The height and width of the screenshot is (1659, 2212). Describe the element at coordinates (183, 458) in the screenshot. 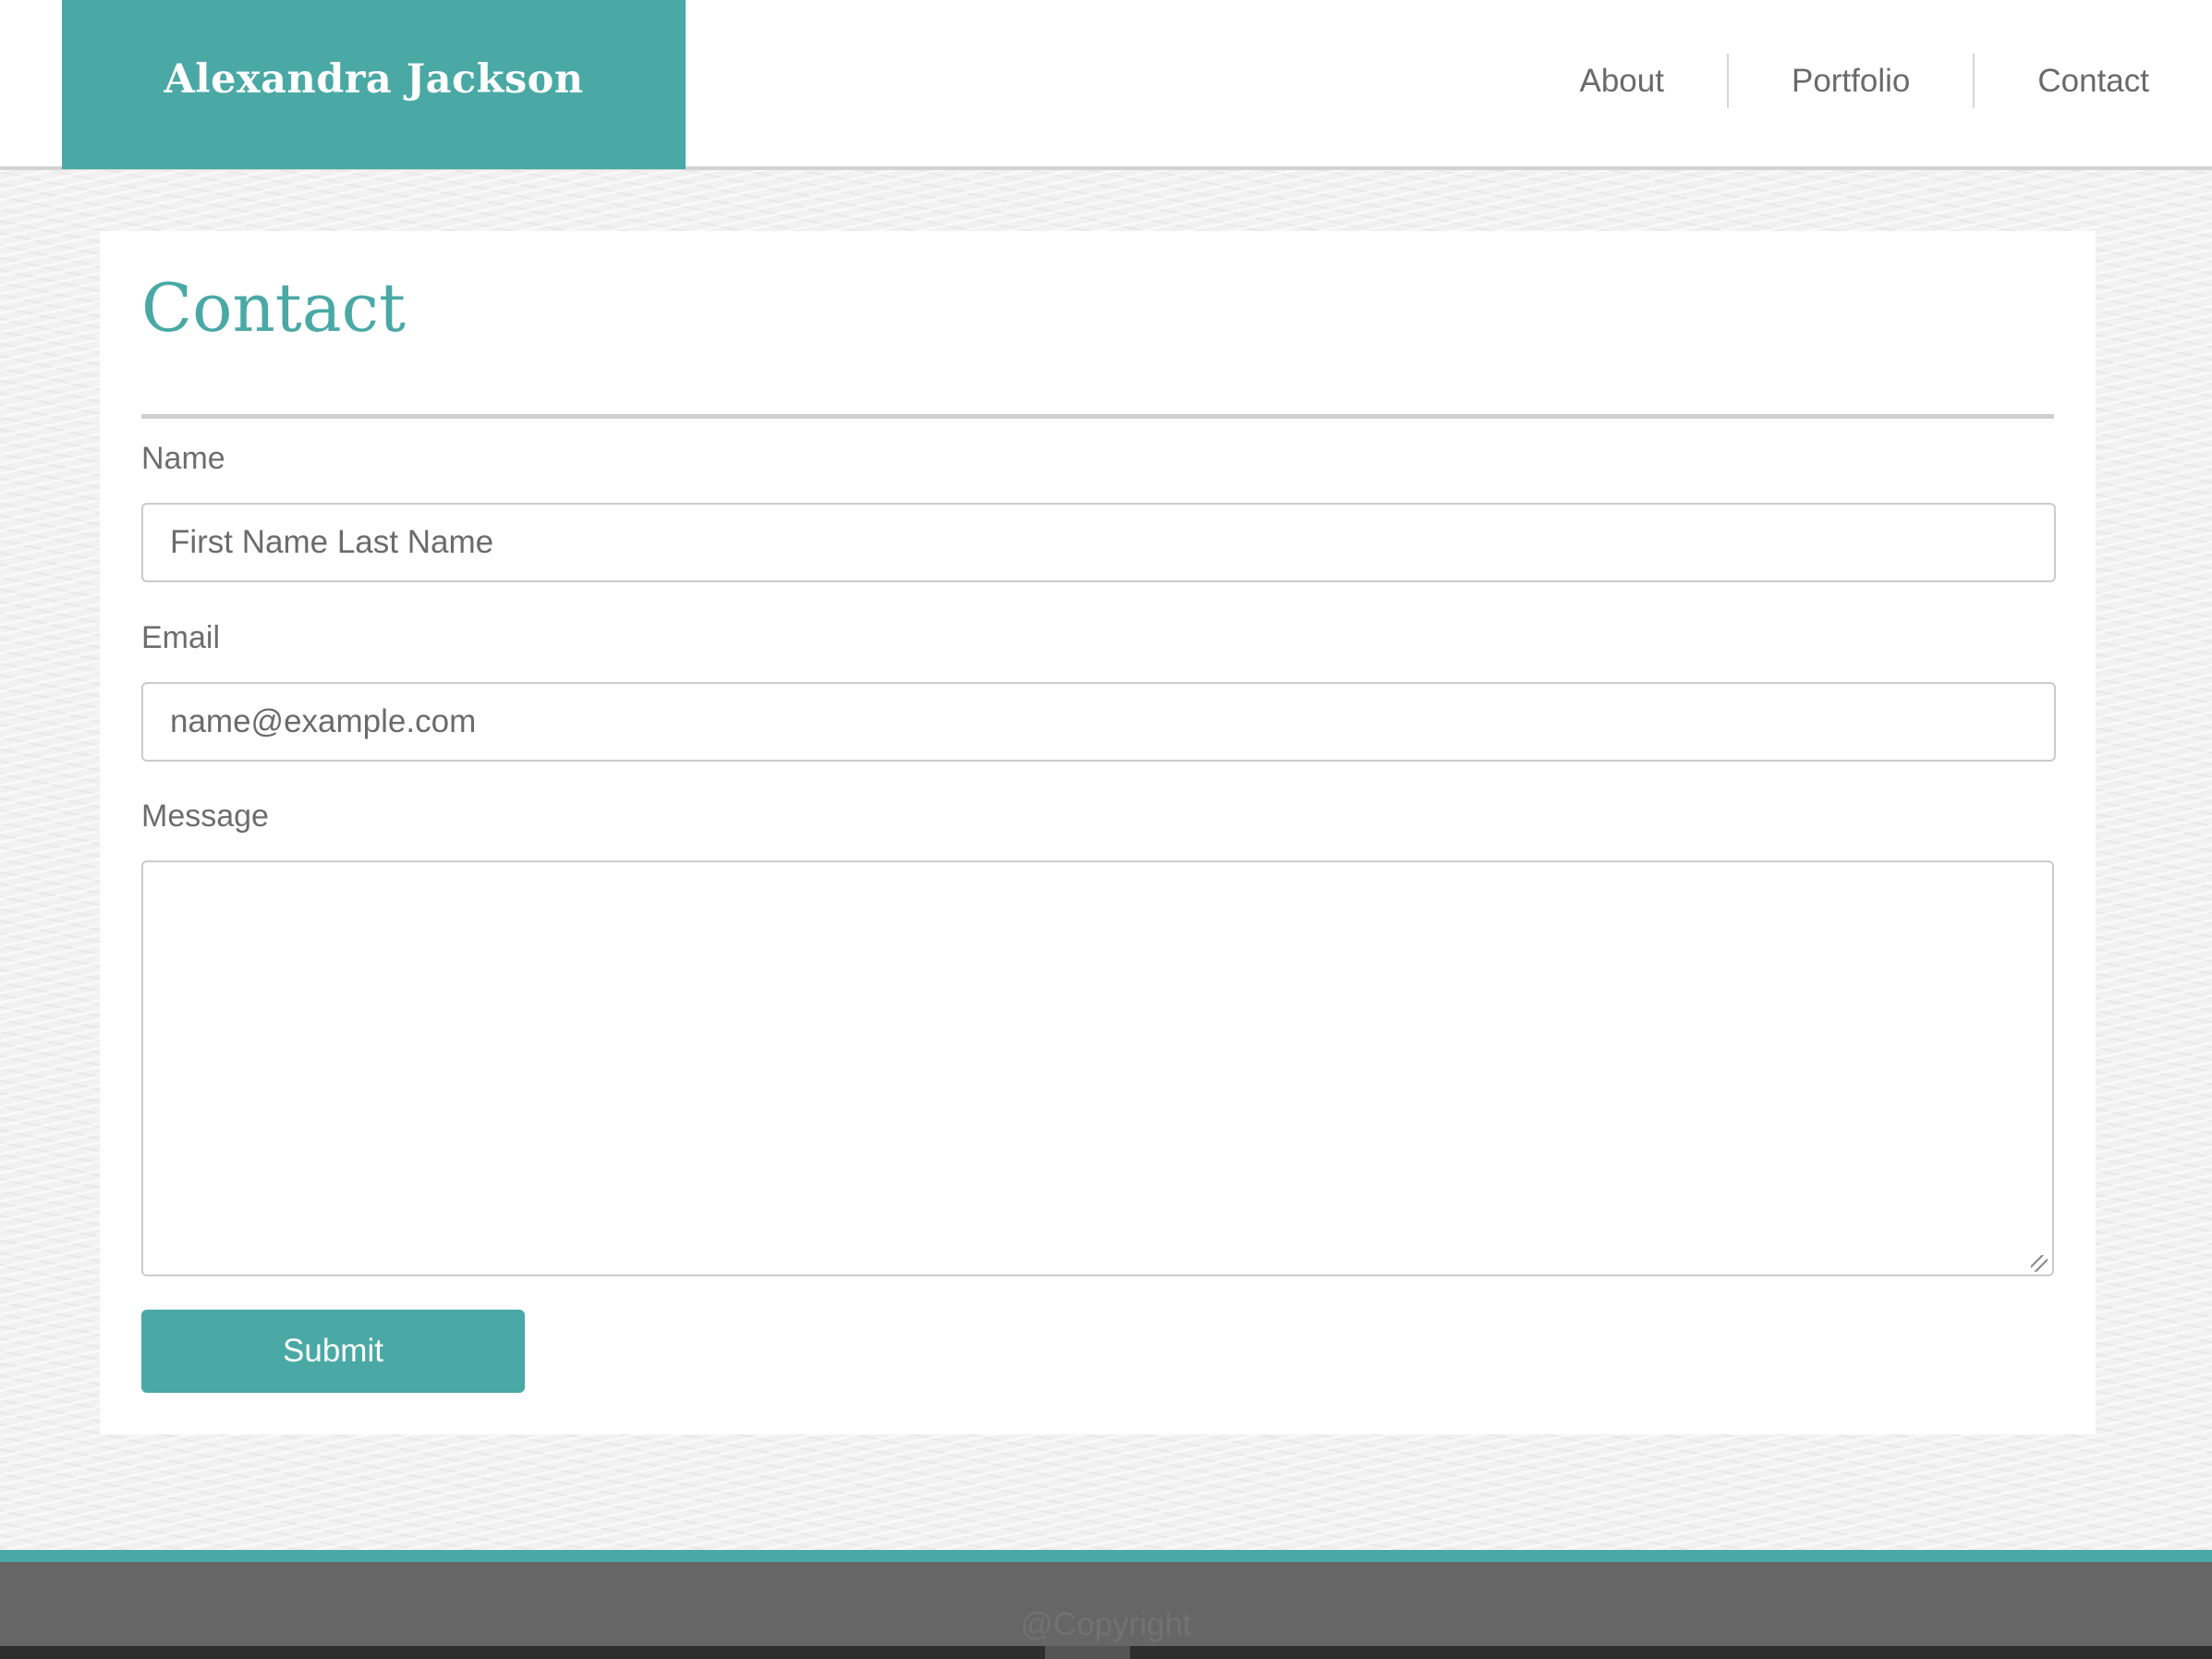

I see `name-label: Name` at that location.